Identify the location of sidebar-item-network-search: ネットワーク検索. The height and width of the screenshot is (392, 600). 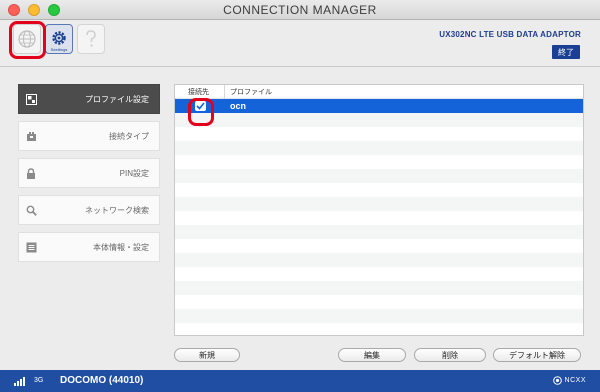
(89, 210).